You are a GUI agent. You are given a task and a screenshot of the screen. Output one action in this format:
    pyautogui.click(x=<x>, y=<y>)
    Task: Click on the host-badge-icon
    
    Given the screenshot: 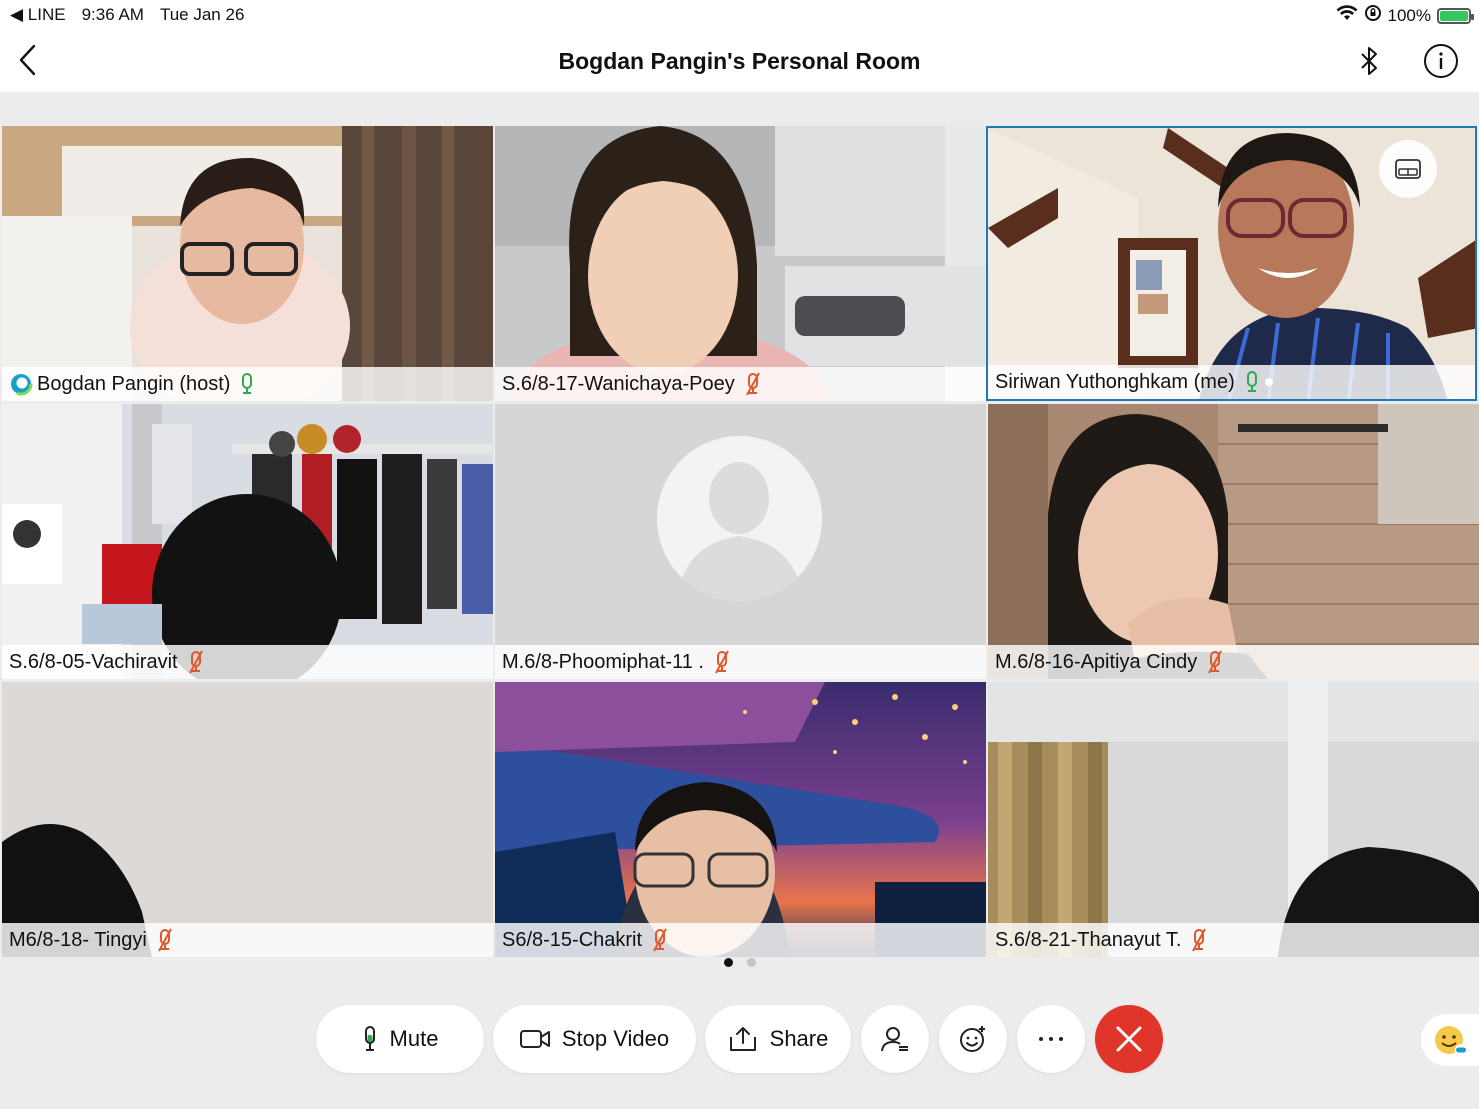 What is the action you would take?
    pyautogui.click(x=21, y=384)
    